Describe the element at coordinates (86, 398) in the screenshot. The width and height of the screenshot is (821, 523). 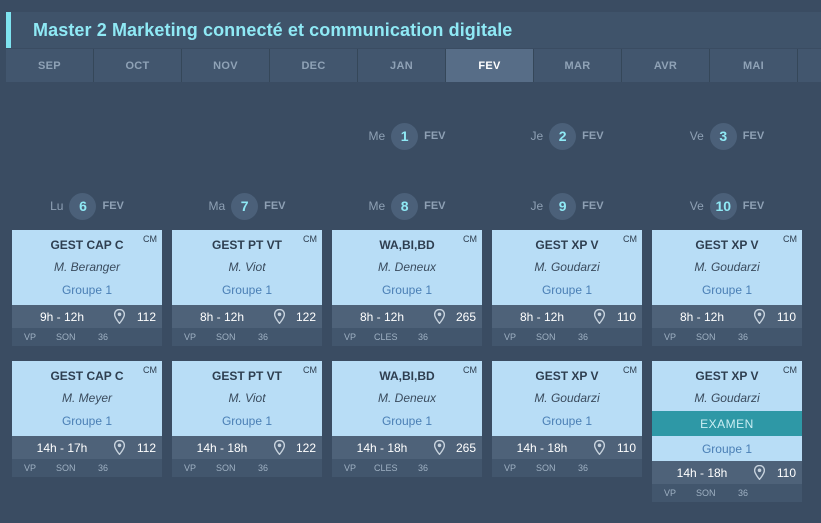
I see `session-teacher: M. Meyer` at that location.